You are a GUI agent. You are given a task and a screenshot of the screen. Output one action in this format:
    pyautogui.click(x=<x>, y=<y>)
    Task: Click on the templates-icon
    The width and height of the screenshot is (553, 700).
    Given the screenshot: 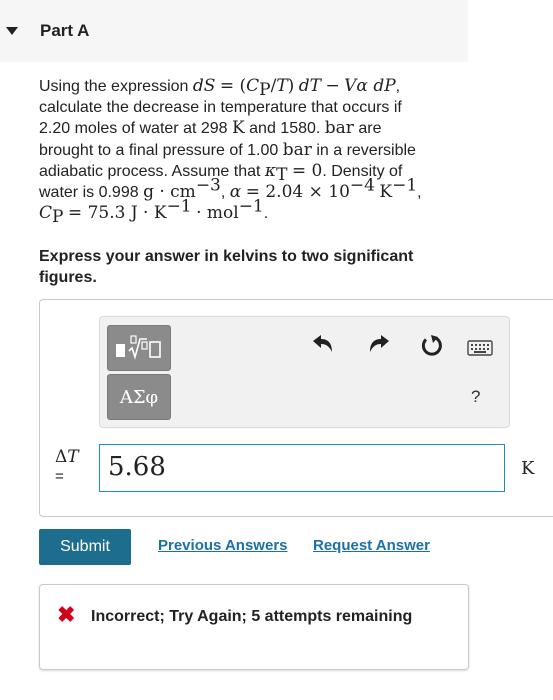 What is the action you would take?
    pyautogui.click(x=138, y=347)
    